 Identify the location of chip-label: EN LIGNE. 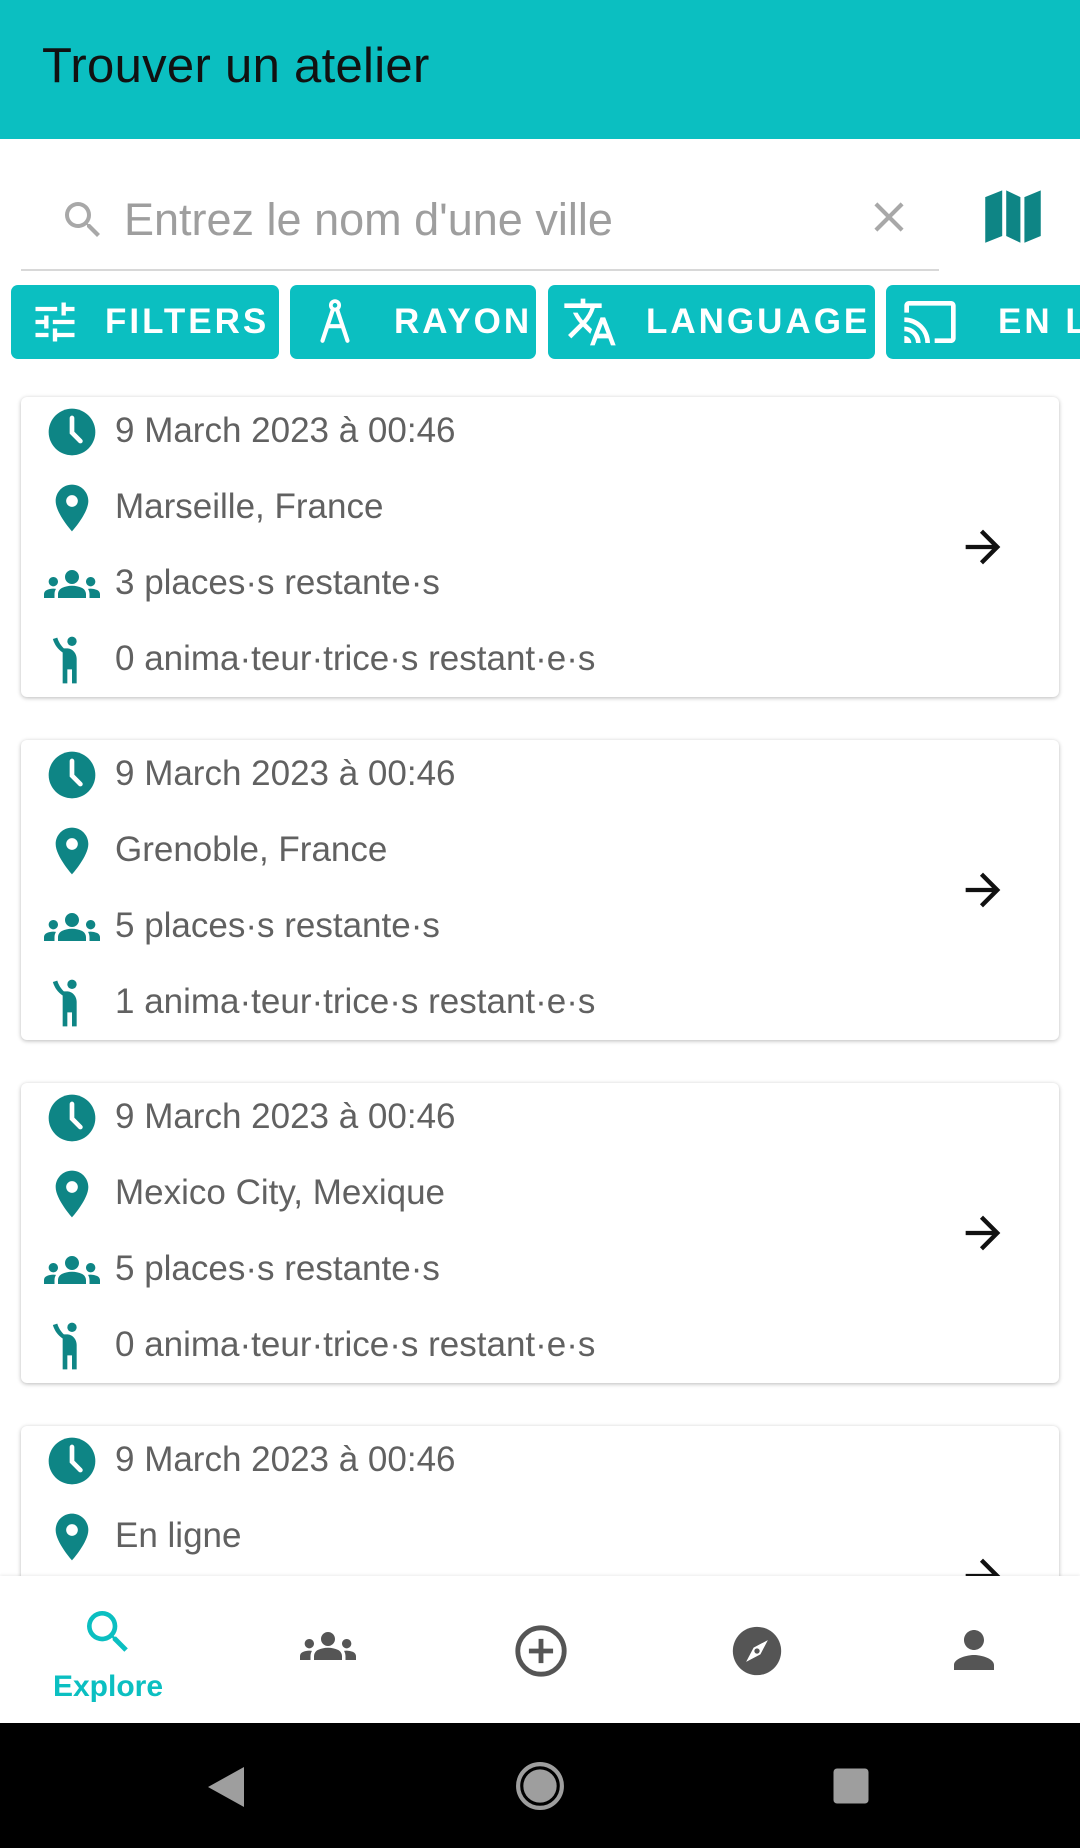
(1039, 321).